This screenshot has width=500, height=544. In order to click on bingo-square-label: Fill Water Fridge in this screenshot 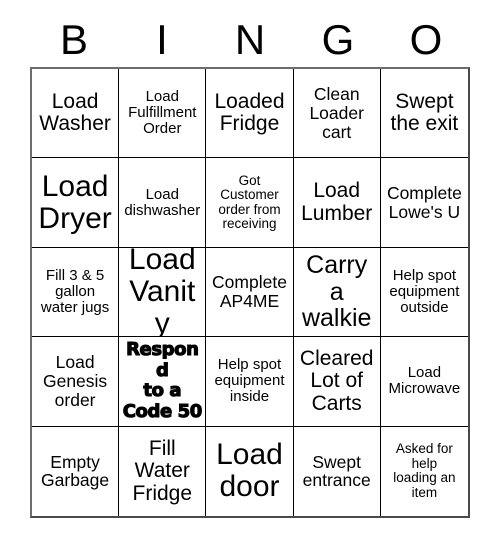, I will do `click(162, 470)`.